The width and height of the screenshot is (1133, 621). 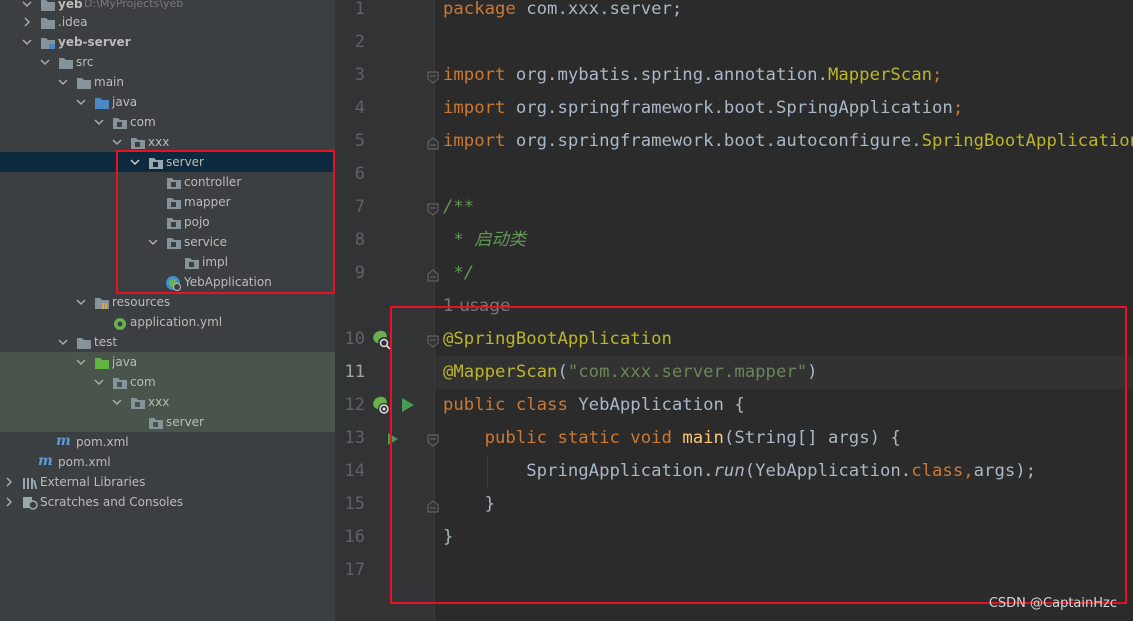 What do you see at coordinates (112, 502) in the screenshot?
I see `tree-label: Scratches and Consoles` at bounding box center [112, 502].